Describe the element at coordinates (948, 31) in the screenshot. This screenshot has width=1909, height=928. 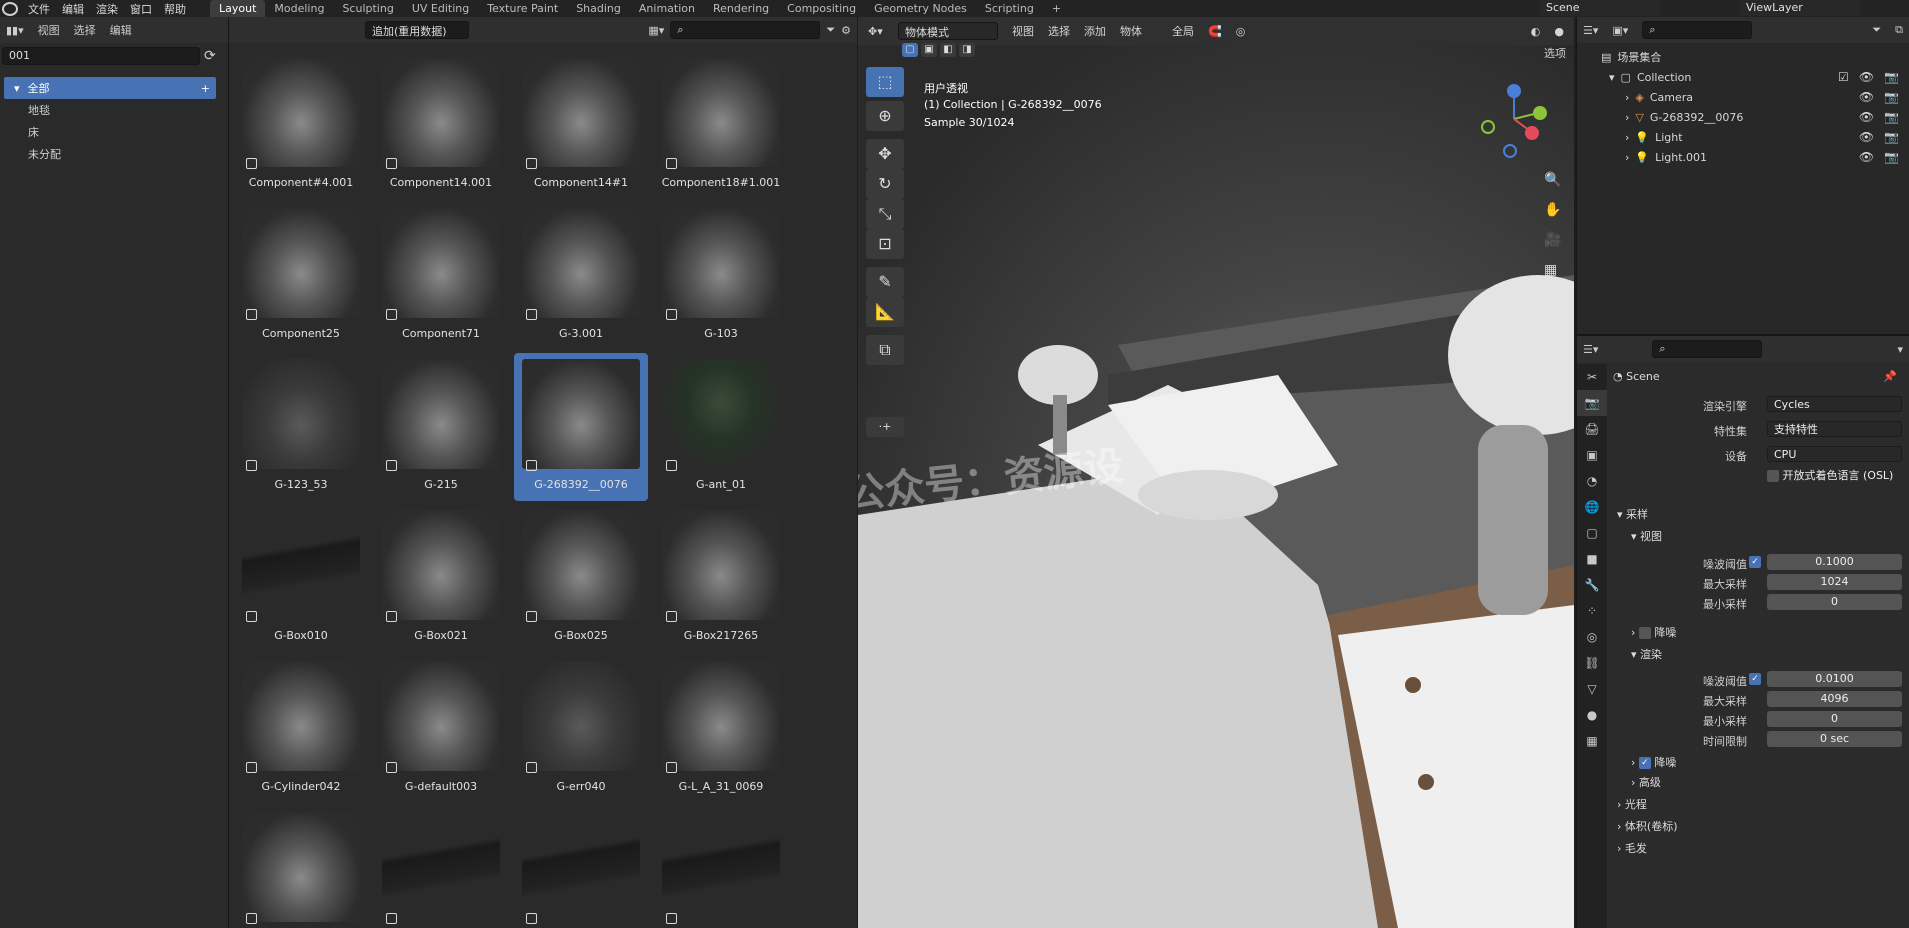
I see `object-mode-dropdown: 物体模式` at that location.